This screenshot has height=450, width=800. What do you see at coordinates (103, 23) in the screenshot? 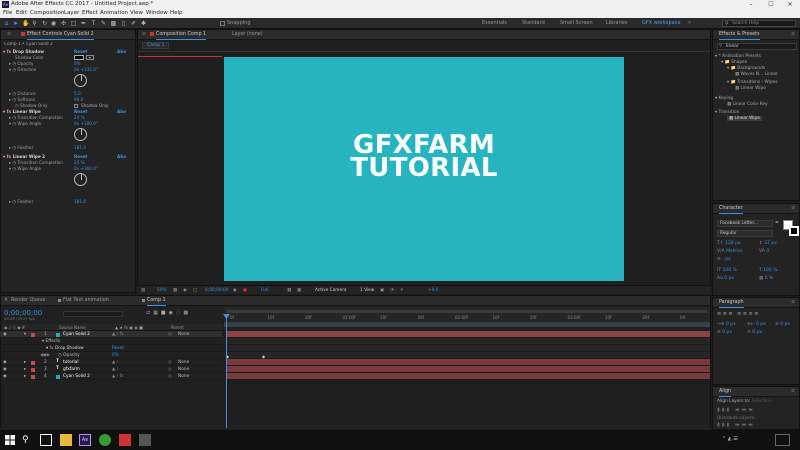
I see `brush-tool-icon: ✎` at bounding box center [103, 23].